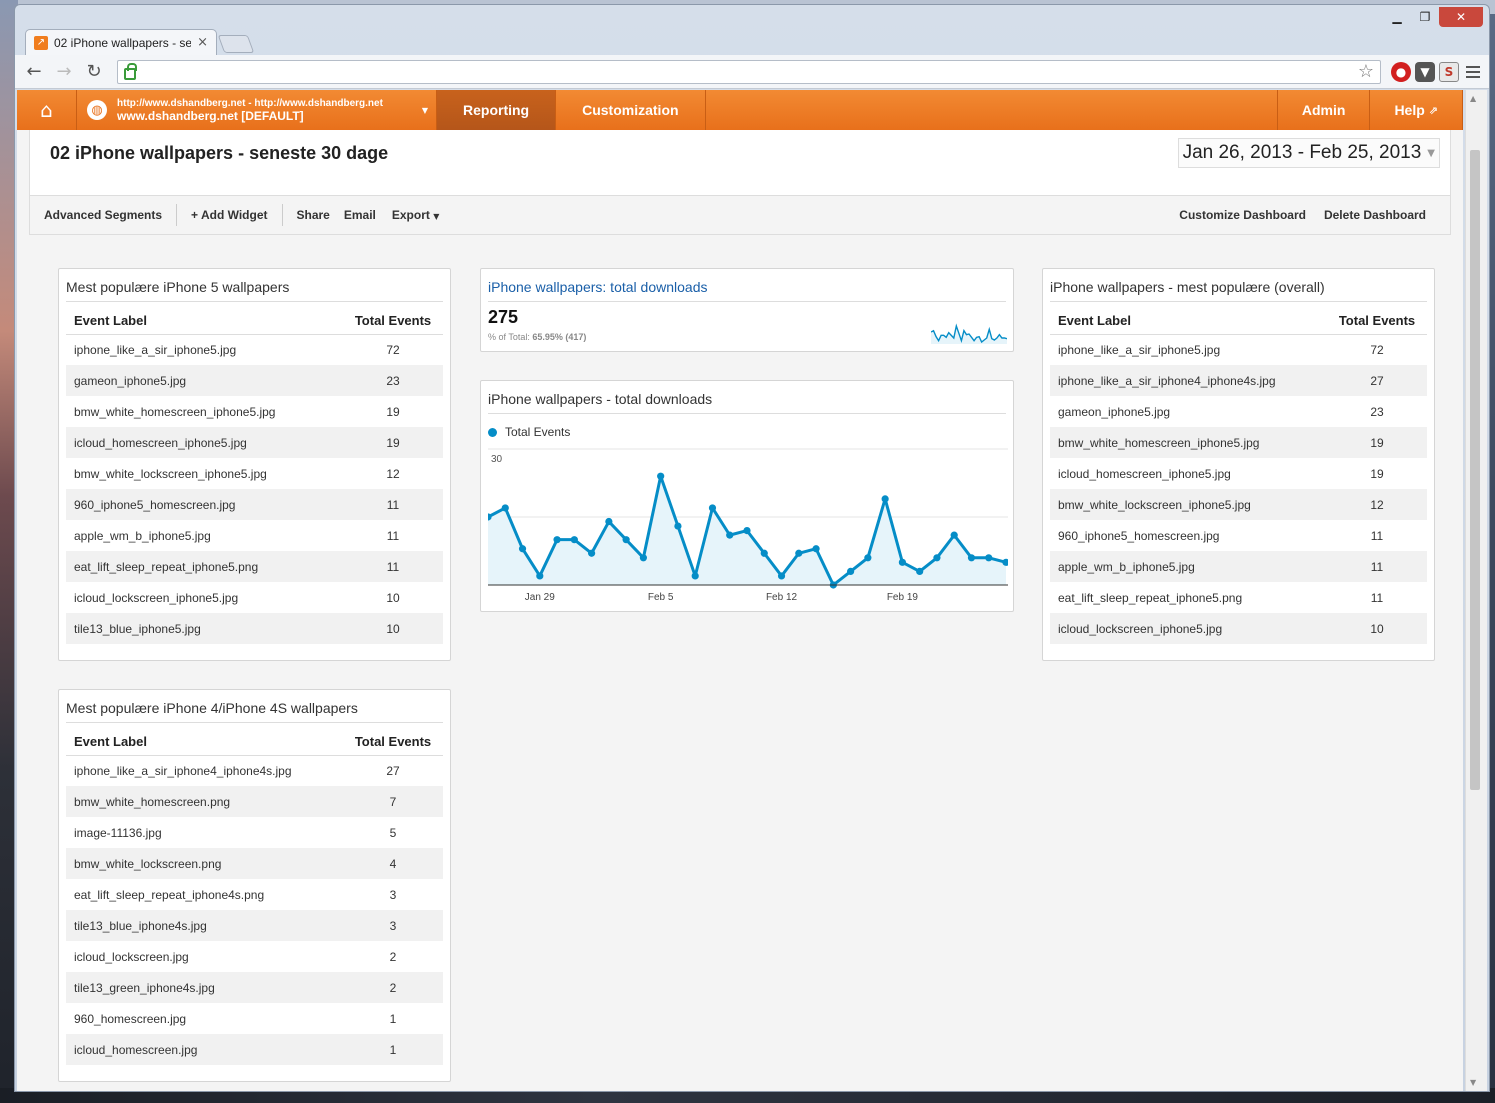 The width and height of the screenshot is (1495, 1103). I want to click on scroll-down-icon: ▼, so click(1473, 1082).